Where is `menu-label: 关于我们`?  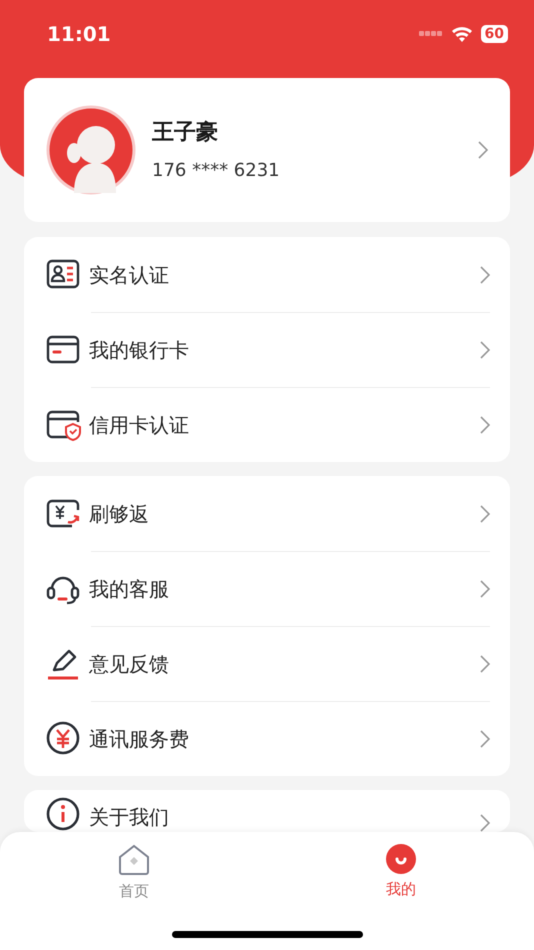 menu-label: 关于我们 is located at coordinates (129, 817).